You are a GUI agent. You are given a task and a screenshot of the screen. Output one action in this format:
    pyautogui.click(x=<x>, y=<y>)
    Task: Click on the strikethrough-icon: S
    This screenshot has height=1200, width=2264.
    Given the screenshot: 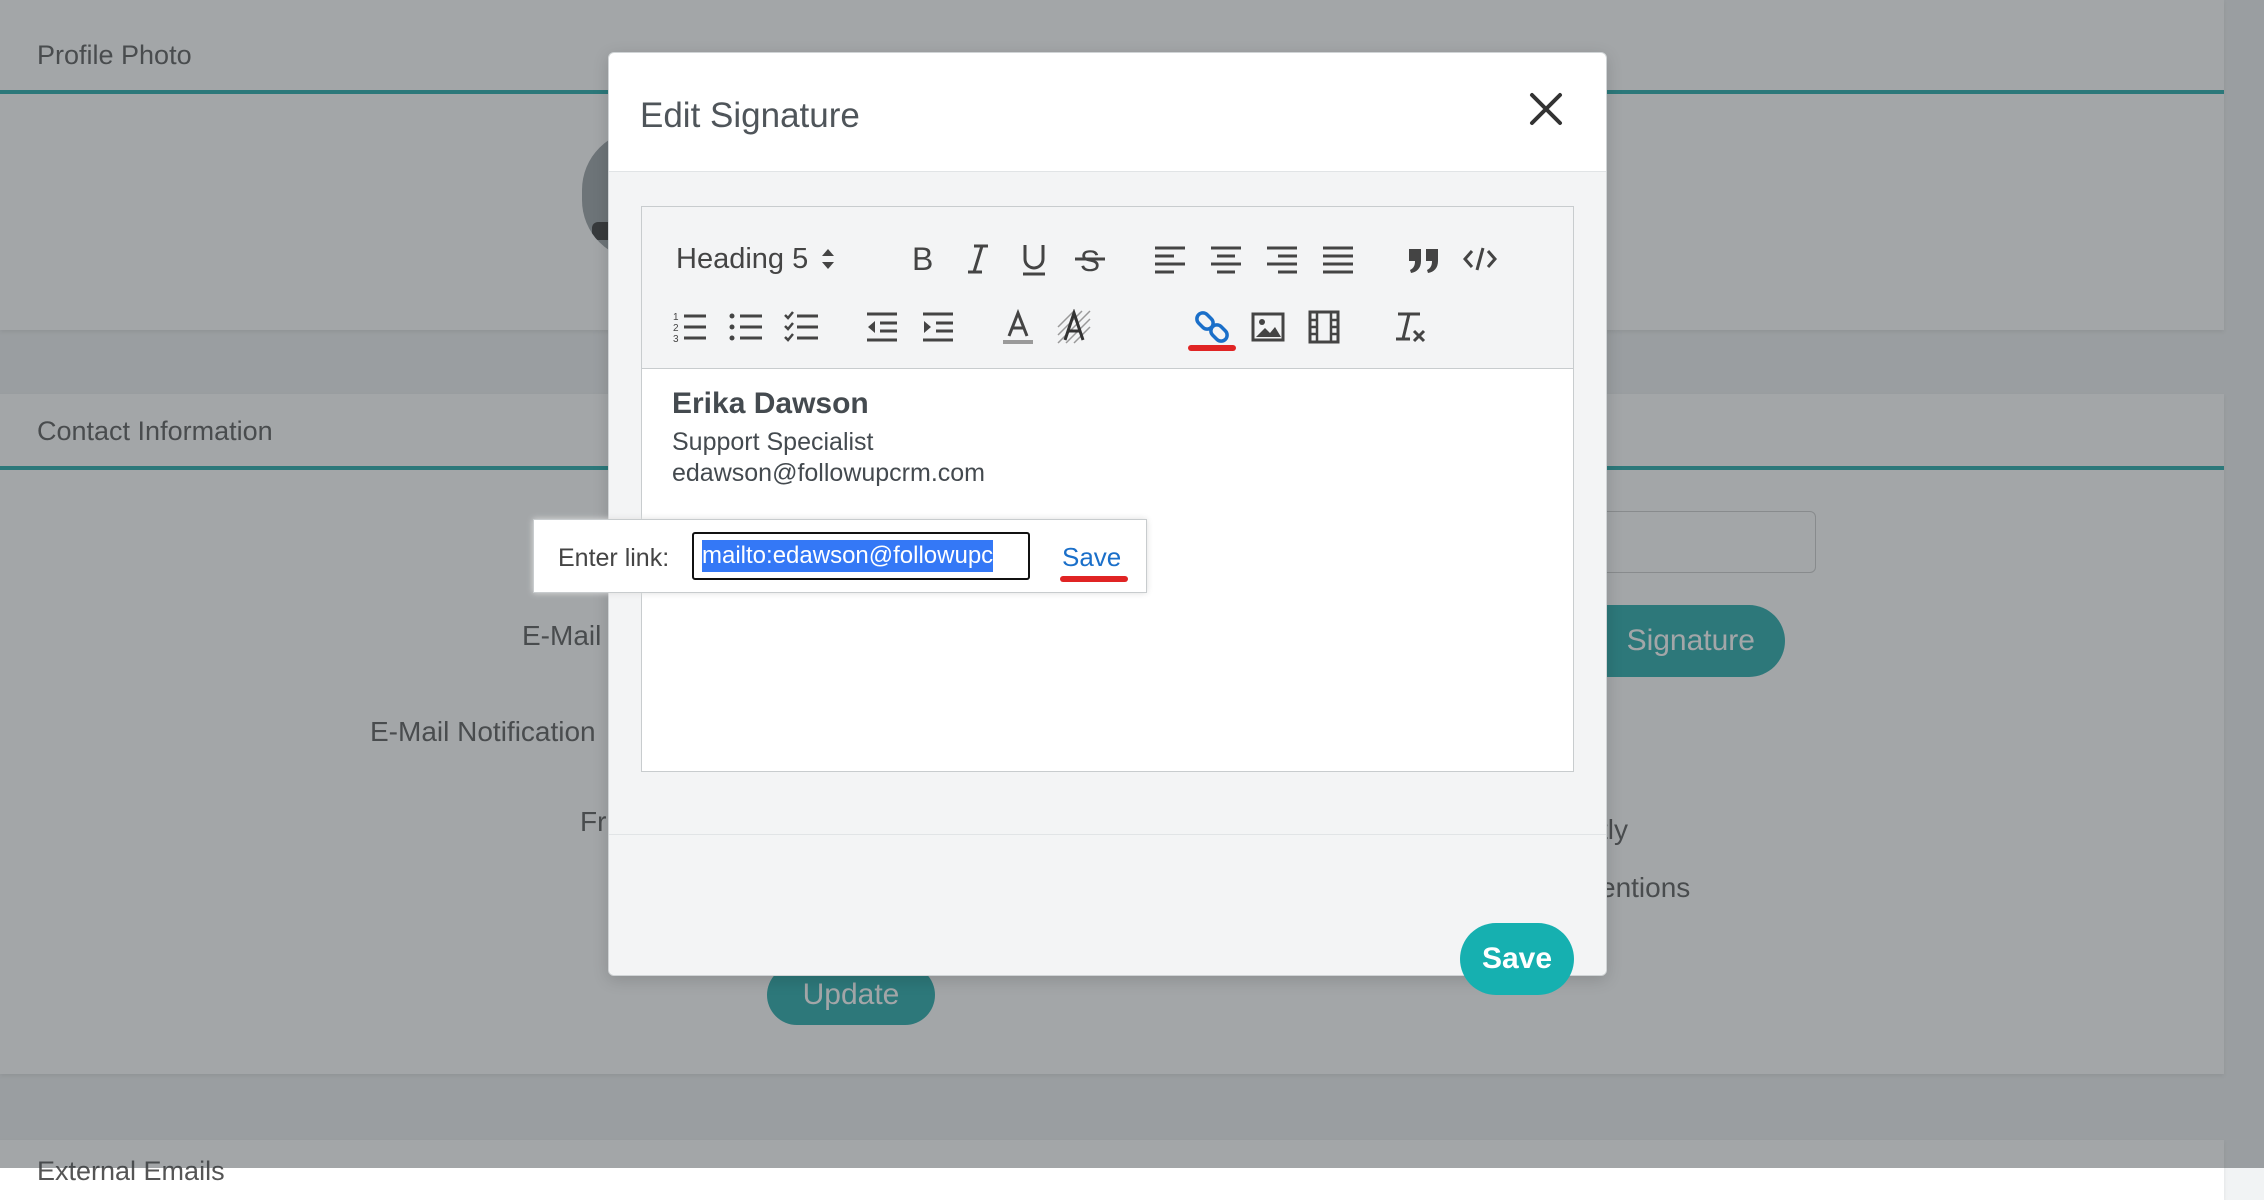 What is the action you would take?
    pyautogui.click(x=1090, y=259)
    